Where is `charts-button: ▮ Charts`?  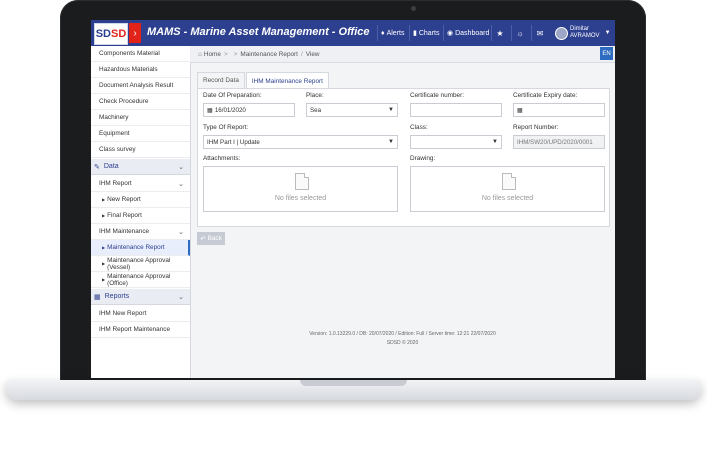 charts-button: ▮ Charts is located at coordinates (425, 33).